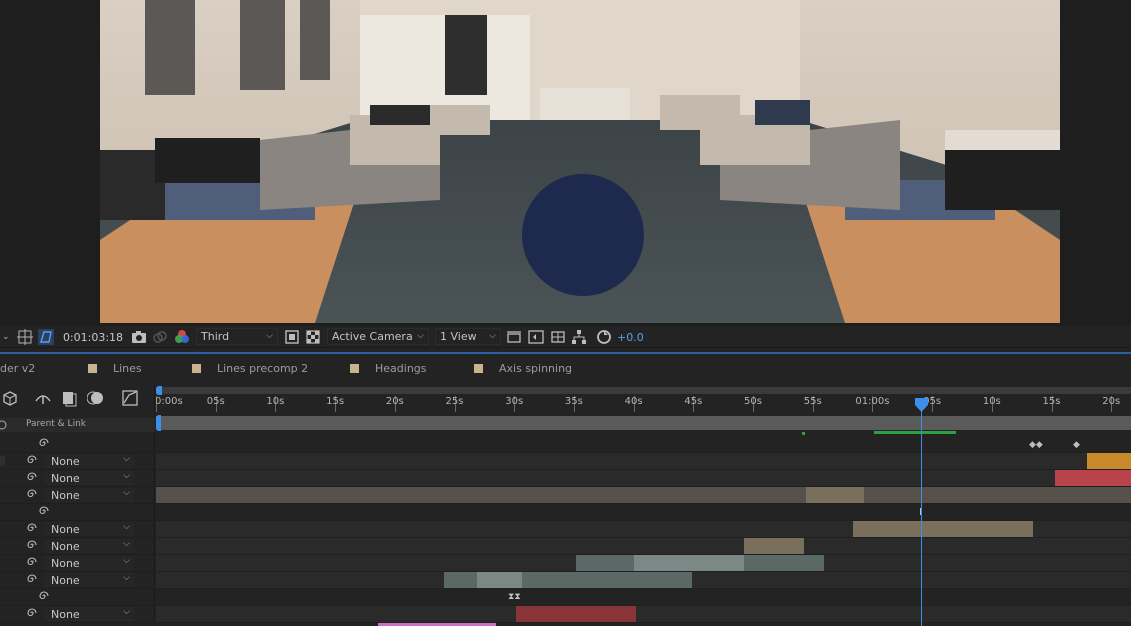  I want to click on ruler-label: 0:00s, so click(169, 401).